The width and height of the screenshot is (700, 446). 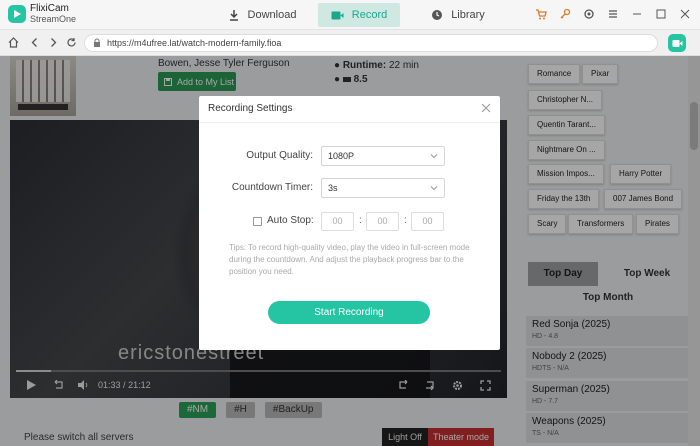 I want to click on countdown-timer-value: 3s, so click(x=333, y=188).